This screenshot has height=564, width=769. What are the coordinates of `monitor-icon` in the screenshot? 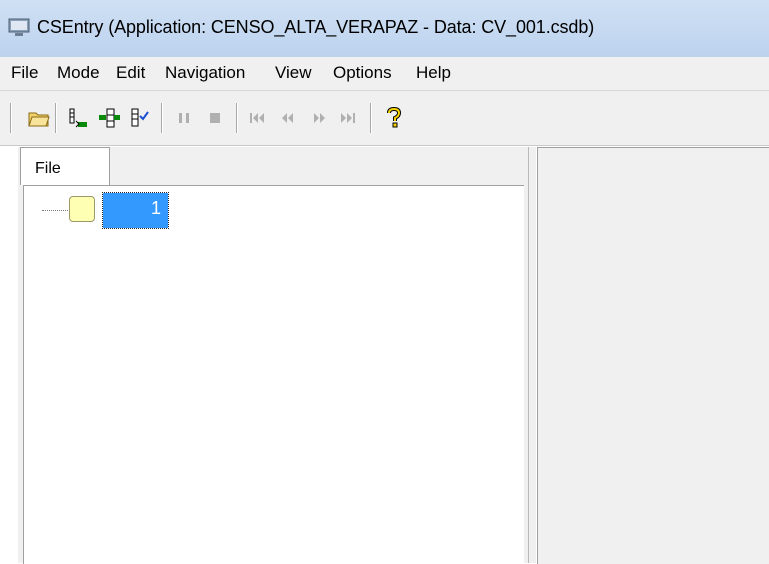 It's located at (19, 27).